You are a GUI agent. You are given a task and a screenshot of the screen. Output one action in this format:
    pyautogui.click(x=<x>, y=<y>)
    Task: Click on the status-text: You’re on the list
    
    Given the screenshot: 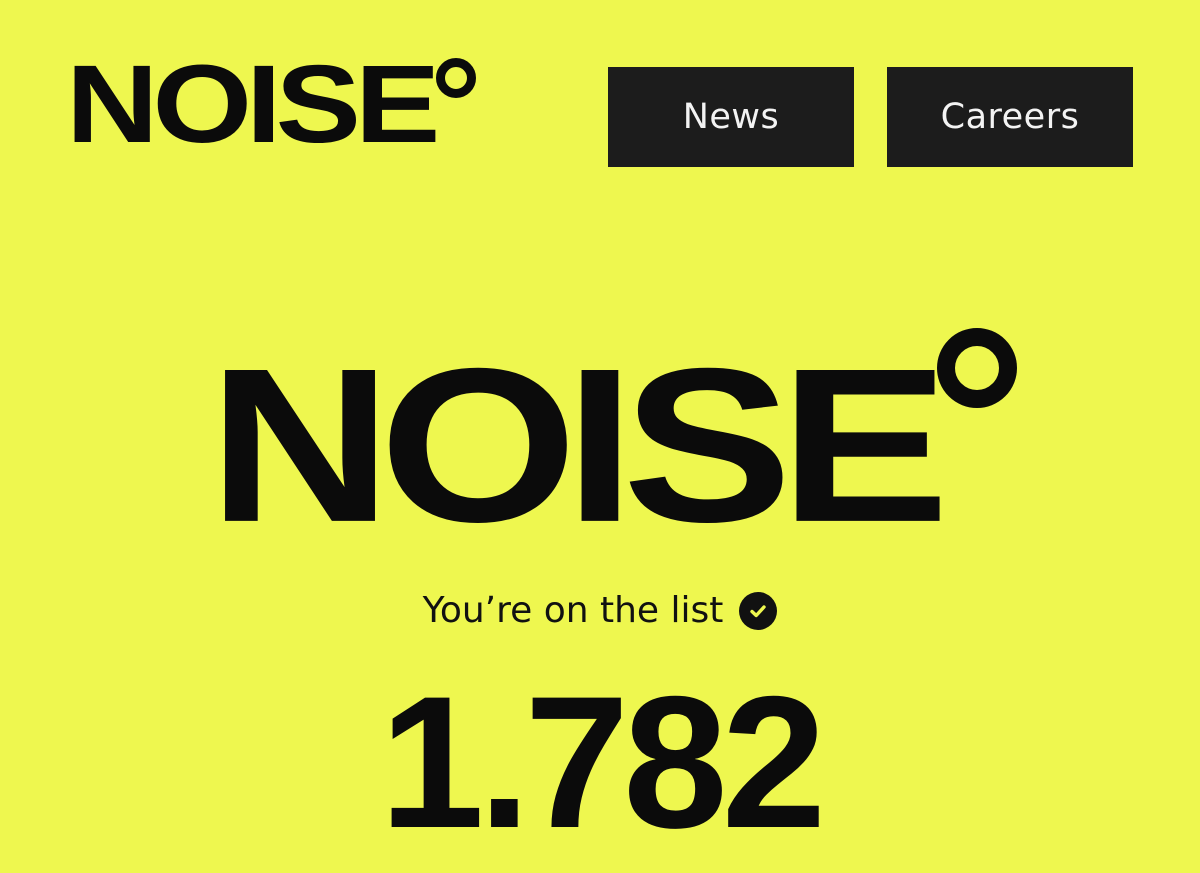 What is the action you would take?
    pyautogui.click(x=573, y=610)
    